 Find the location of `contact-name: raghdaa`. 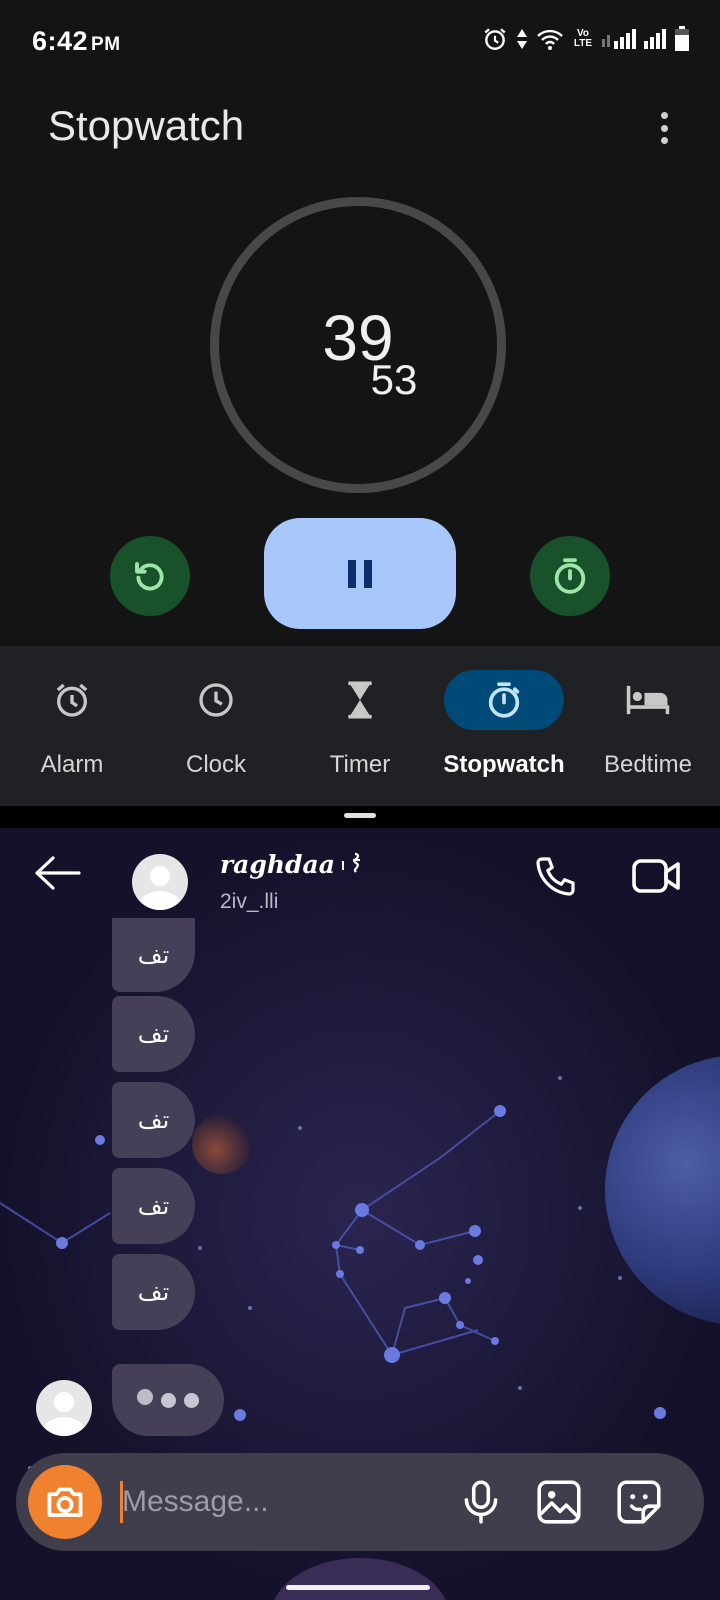

contact-name: raghdaa is located at coordinates (294, 864).